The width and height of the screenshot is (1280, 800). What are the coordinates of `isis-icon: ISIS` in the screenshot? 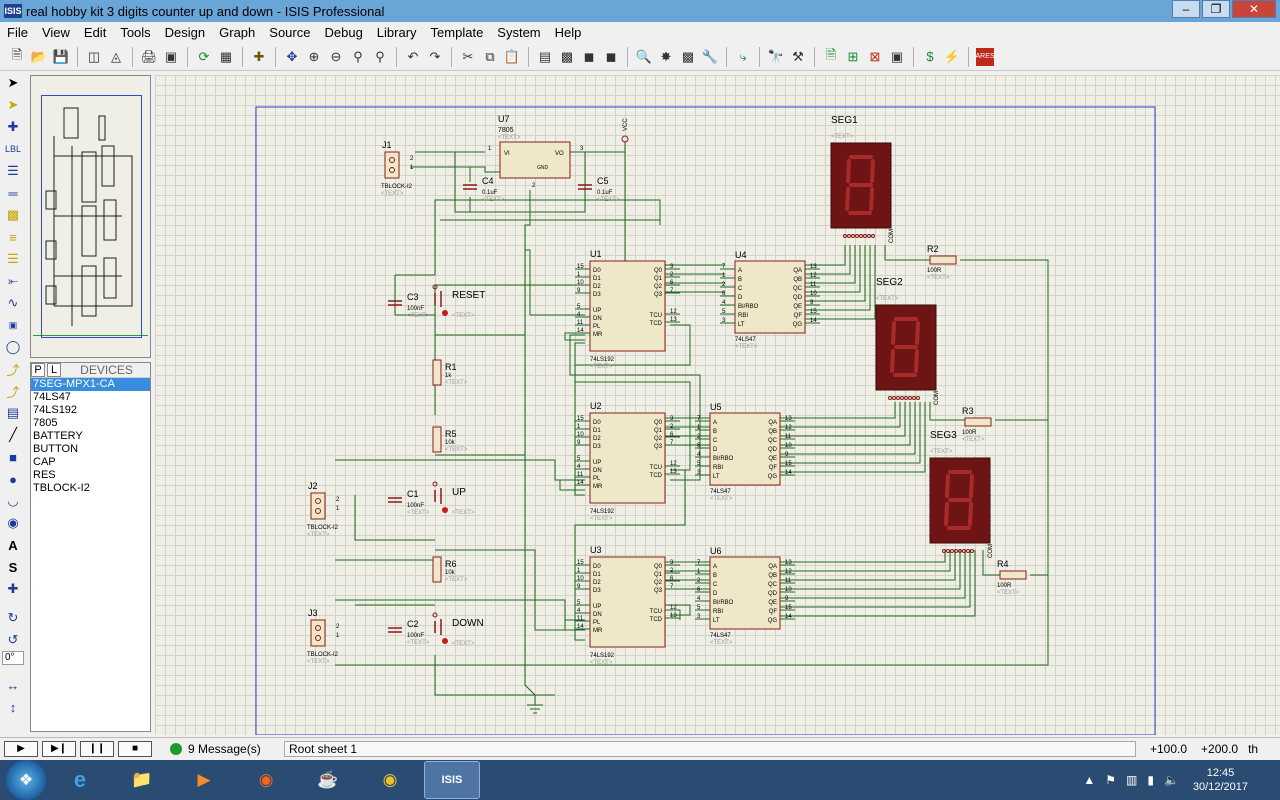 It's located at (452, 780).